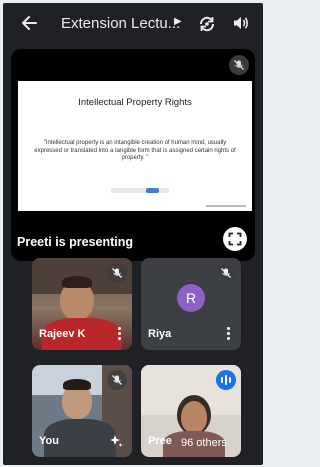  I want to click on slide-footer, so click(226, 206).